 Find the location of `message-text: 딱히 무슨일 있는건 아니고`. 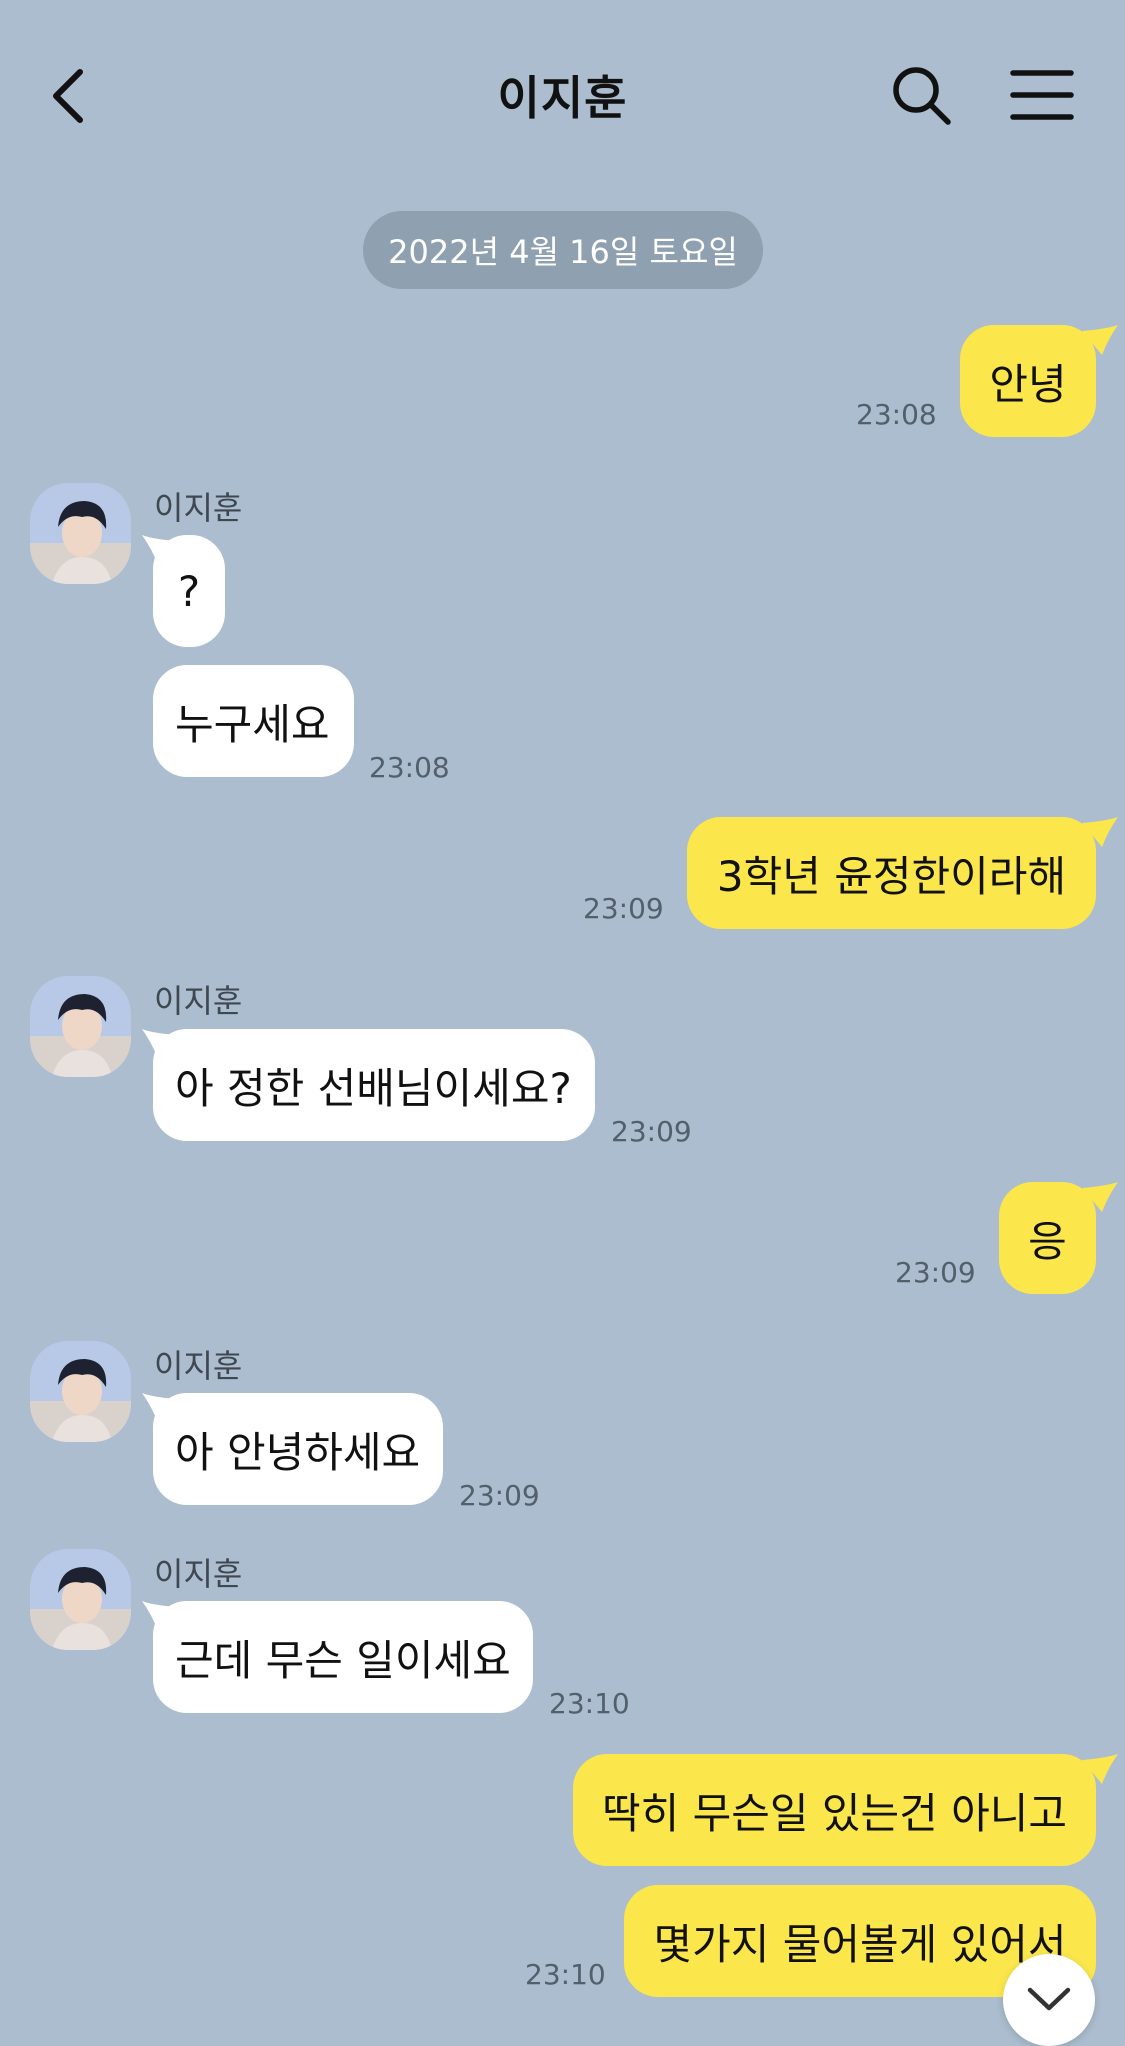

message-text: 딱히 무슨일 있는건 아니고 is located at coordinates (834, 1813).